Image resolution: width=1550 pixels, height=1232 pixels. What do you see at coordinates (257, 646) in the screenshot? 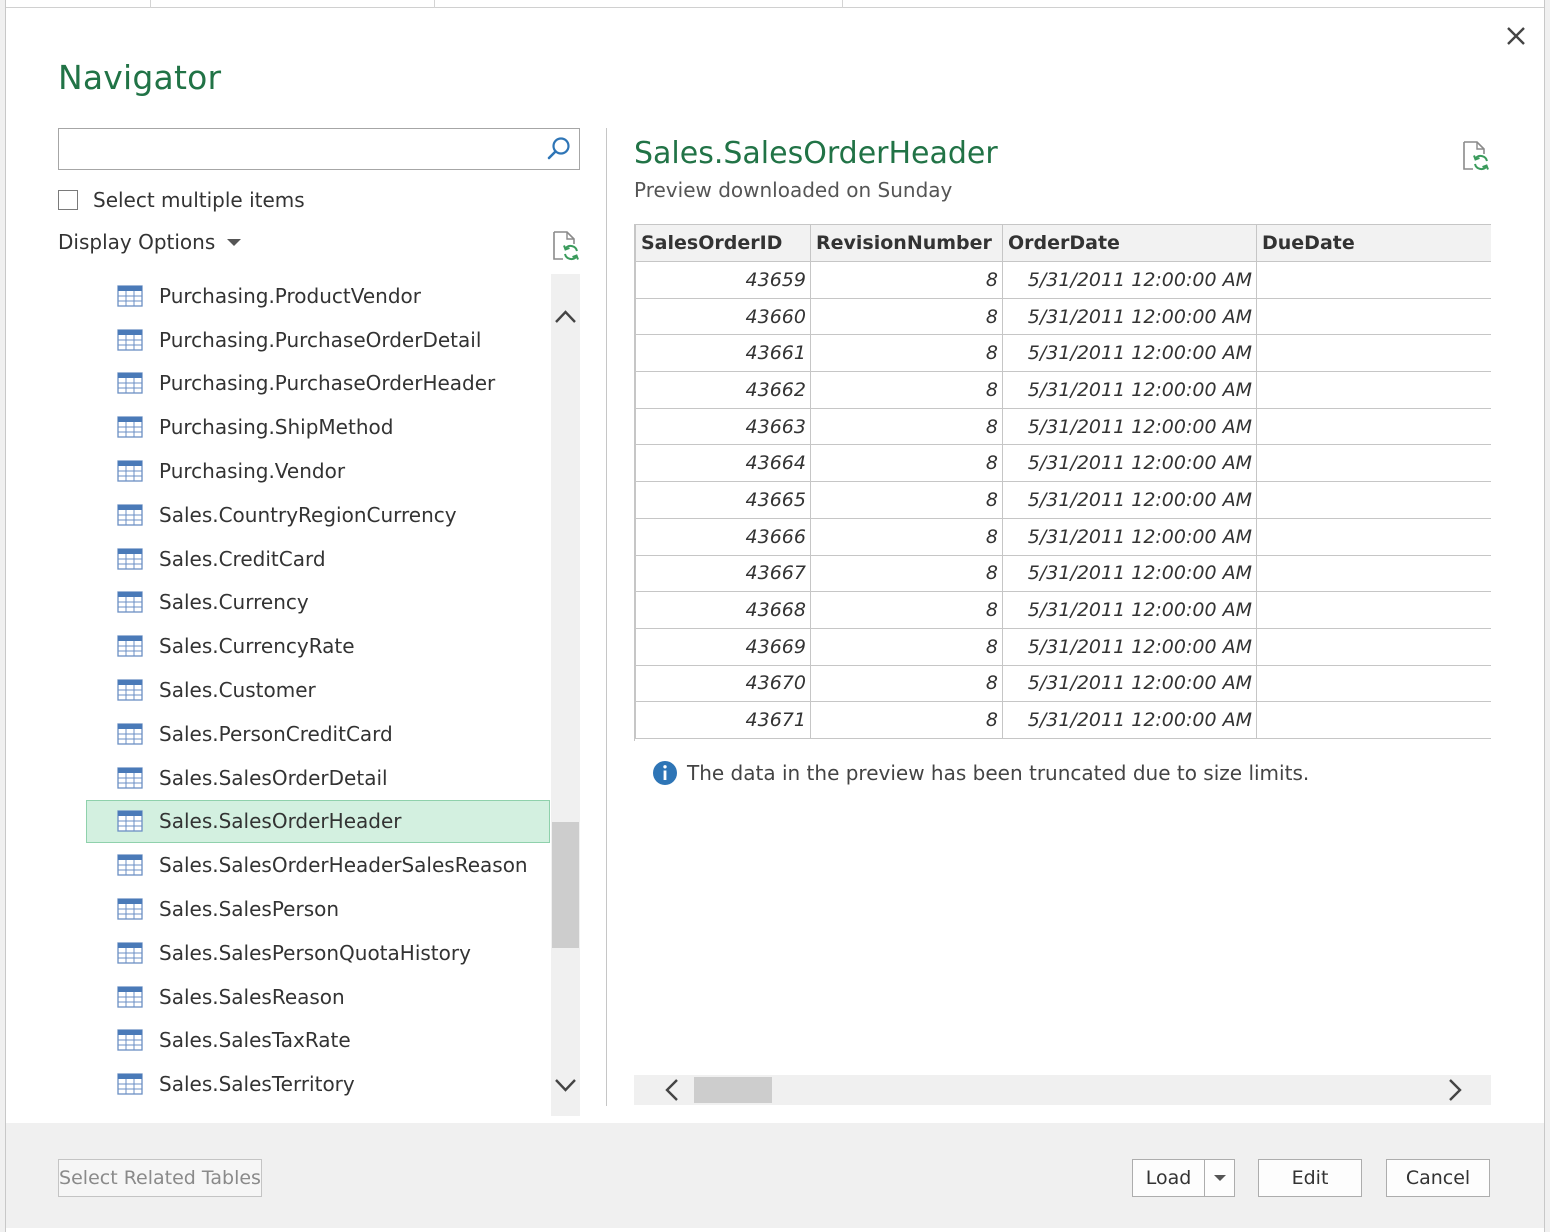
I see `table-list-item-label: Sales.CurrencyRate` at bounding box center [257, 646].